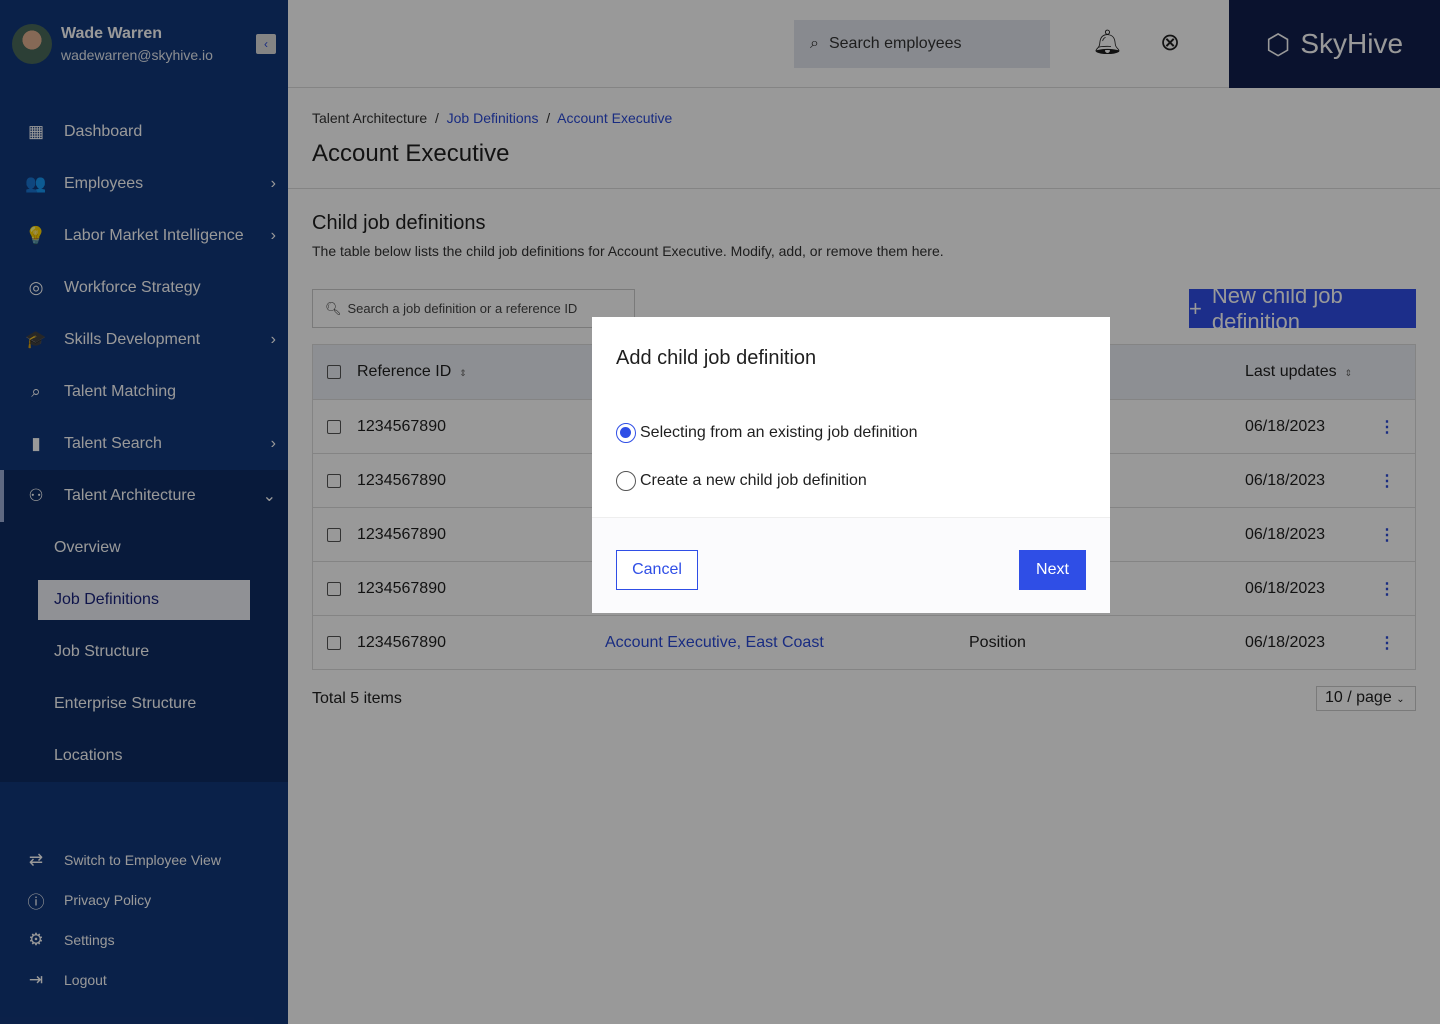 This screenshot has height=1024, width=1440. I want to click on modal-title: Add child job definition, so click(716, 358).